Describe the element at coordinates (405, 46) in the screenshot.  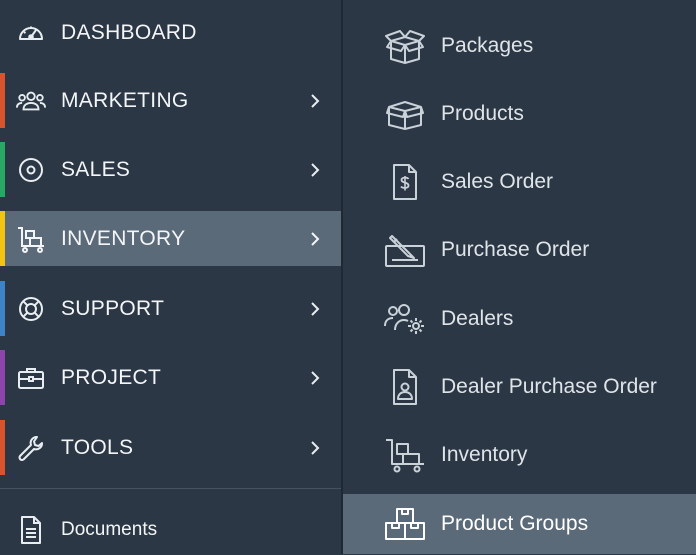
I see `open-box-icon` at that location.